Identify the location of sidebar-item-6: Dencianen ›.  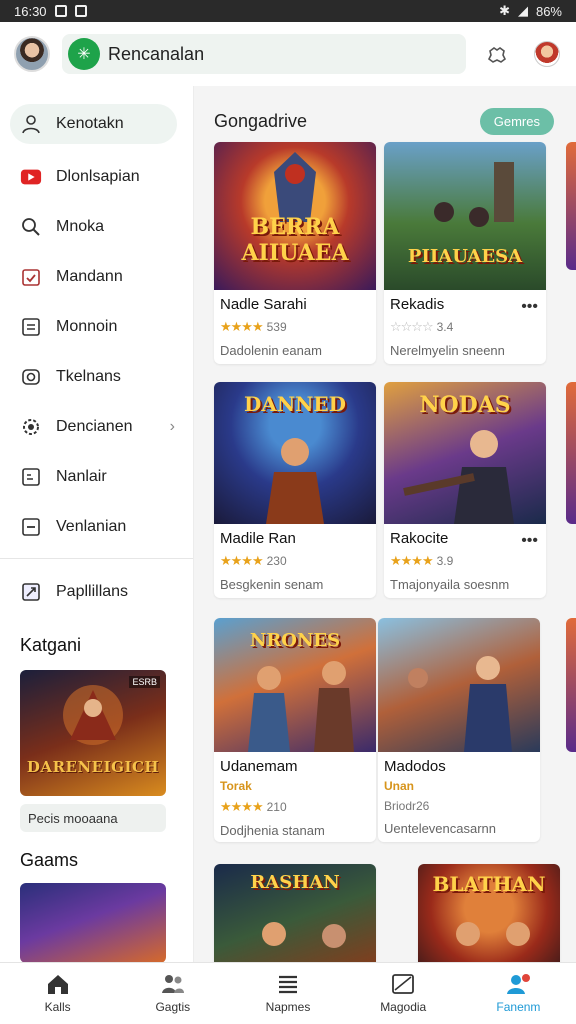
(96, 427).